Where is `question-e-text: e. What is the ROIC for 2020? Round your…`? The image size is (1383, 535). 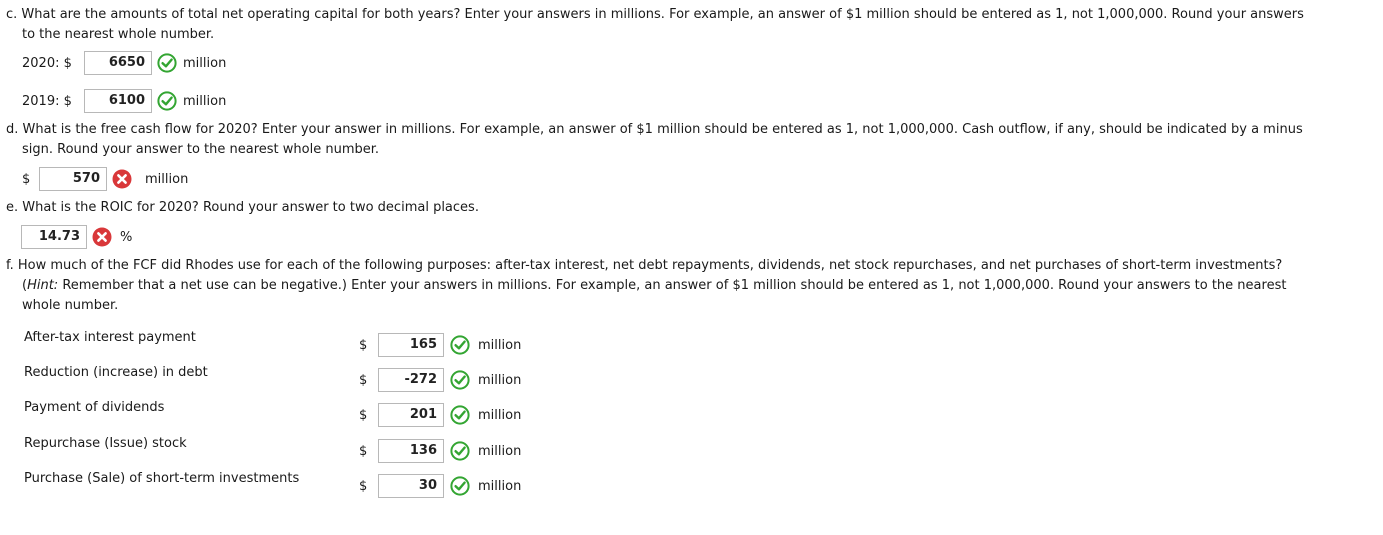
question-e-text: e. What is the ROIC for 2020? Round your… is located at coordinates (242, 207).